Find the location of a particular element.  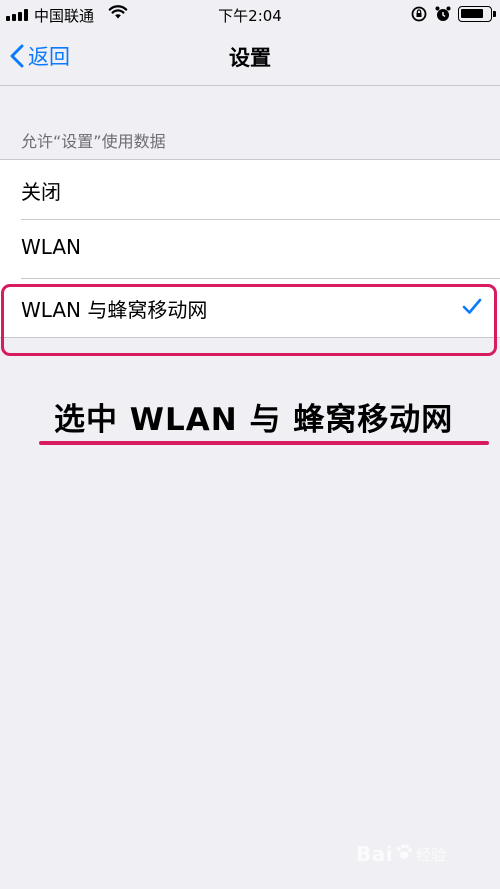

section-header: 允许“设置”使用数据 is located at coordinates (93, 141).